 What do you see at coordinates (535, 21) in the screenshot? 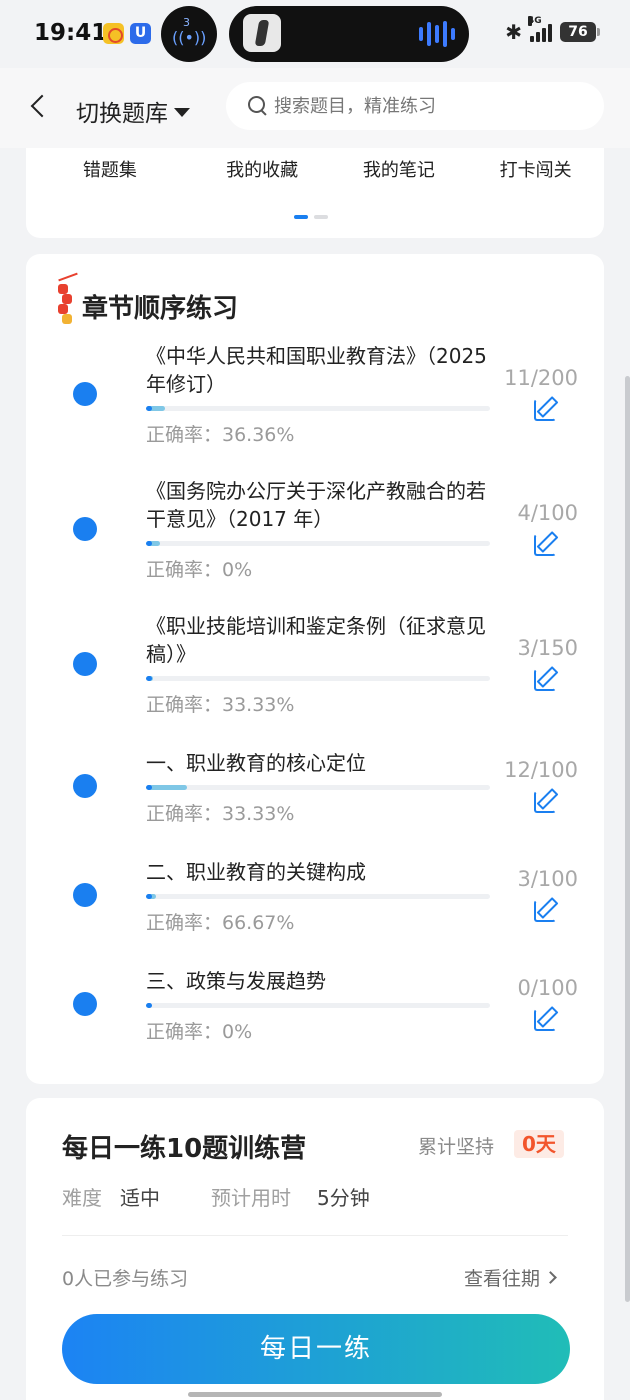
I see `network-type: 4G` at bounding box center [535, 21].